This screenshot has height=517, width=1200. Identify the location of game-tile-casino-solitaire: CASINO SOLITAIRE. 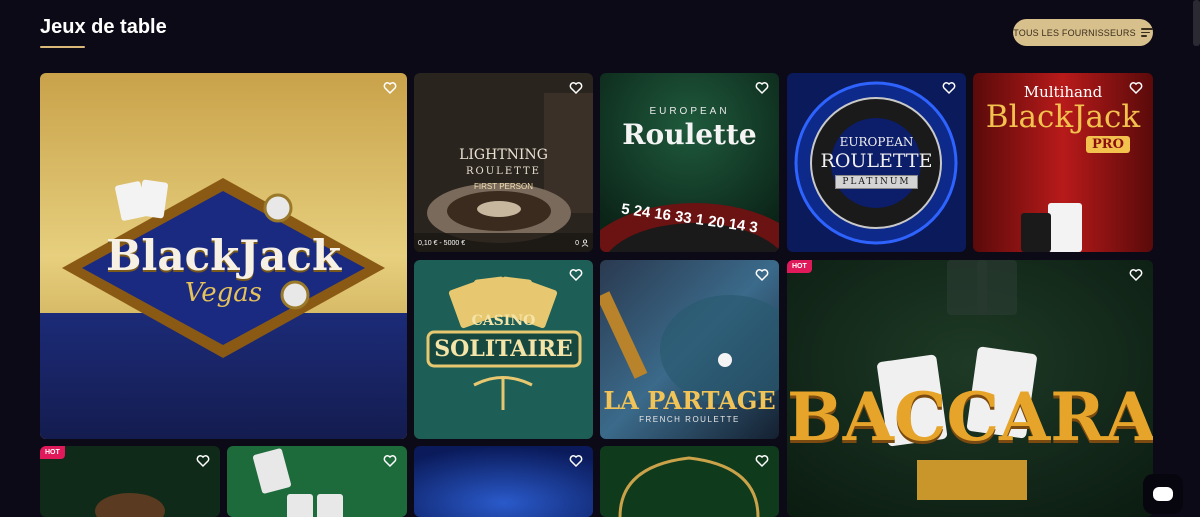
(503, 349).